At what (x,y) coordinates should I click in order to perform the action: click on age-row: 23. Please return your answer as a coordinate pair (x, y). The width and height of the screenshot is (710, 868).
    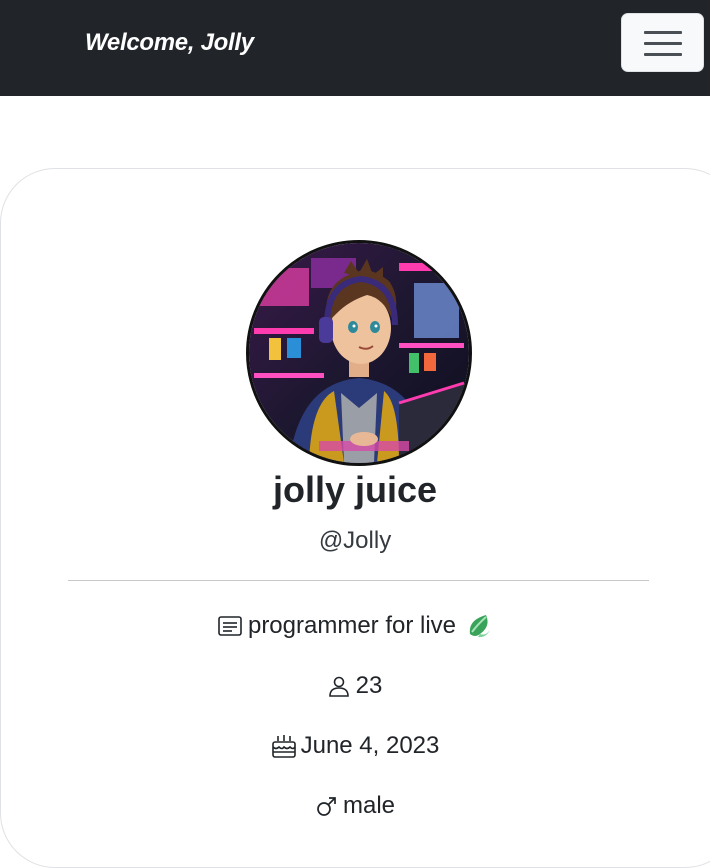
    Looking at the image, I should click on (355, 686).